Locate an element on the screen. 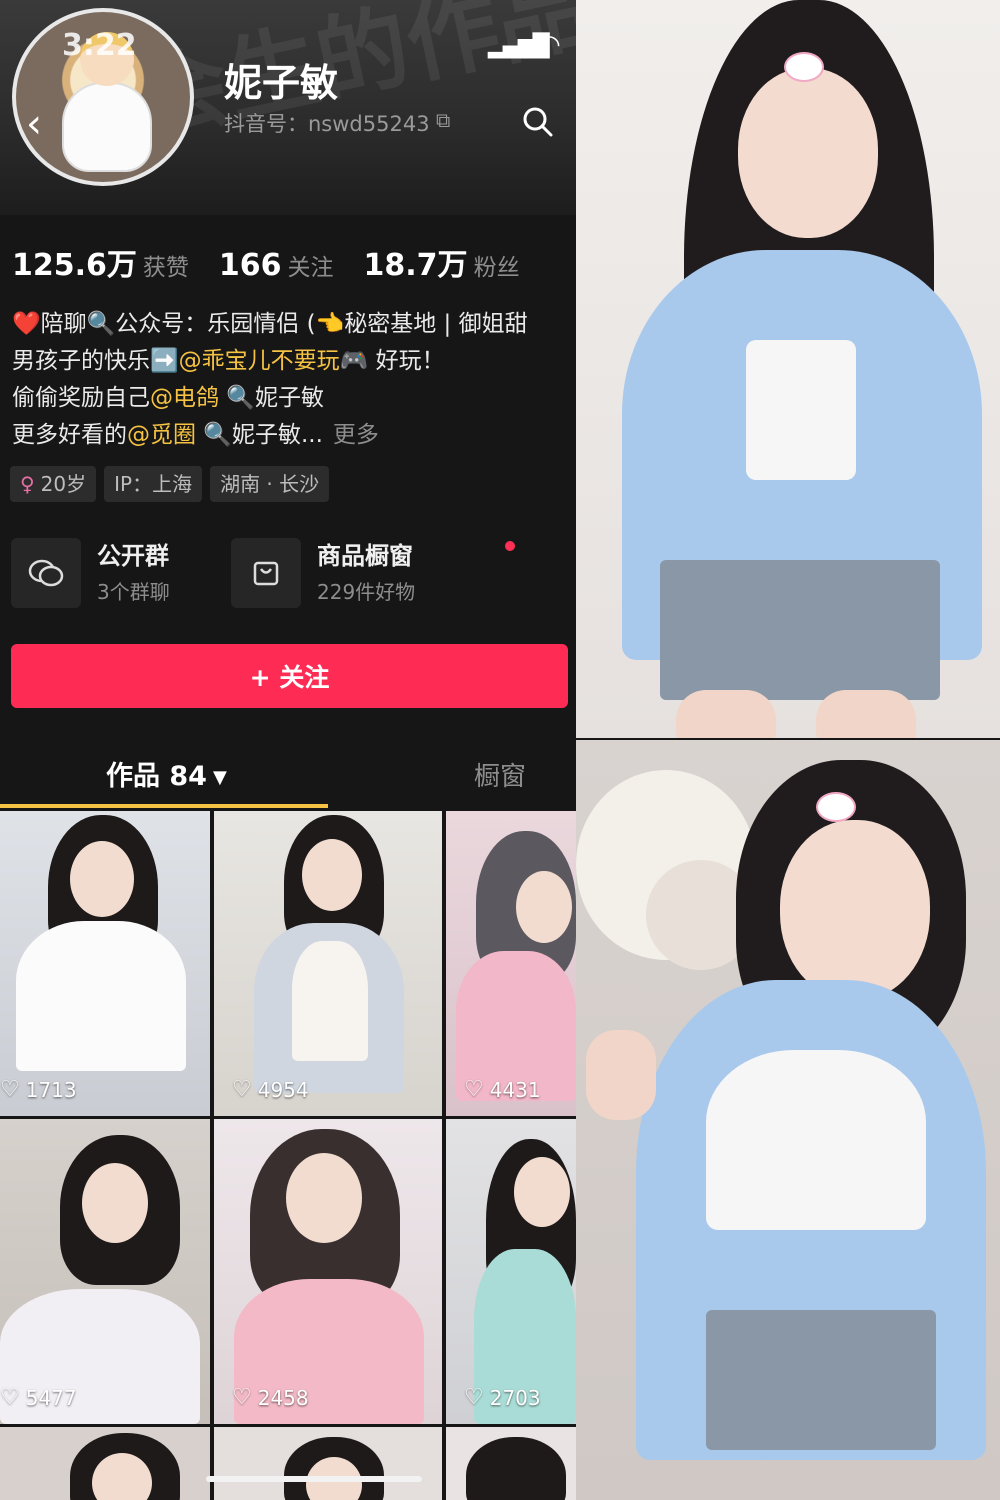  video-thumbnail: ♡ 5477 is located at coordinates (105, 1271).